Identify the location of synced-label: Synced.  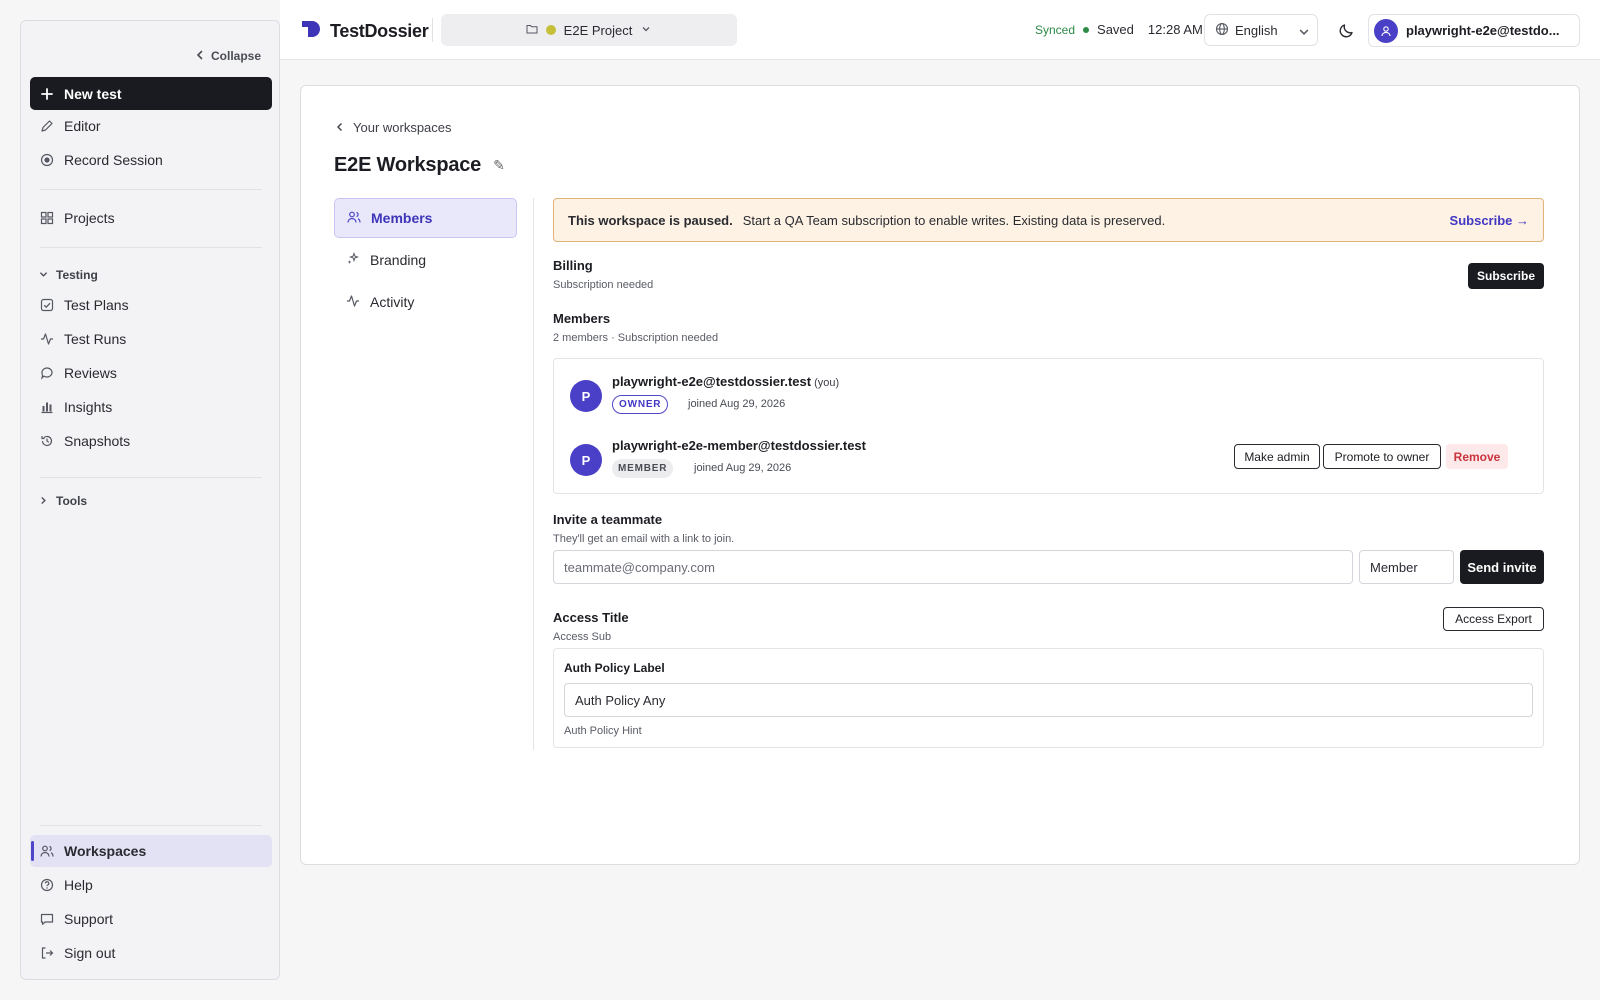
(1055, 29).